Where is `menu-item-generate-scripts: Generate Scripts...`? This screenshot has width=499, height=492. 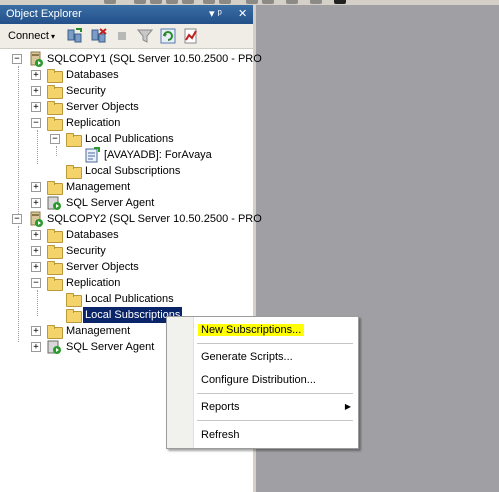
menu-item-generate-scripts: Generate Scripts... is located at coordinates (247, 357).